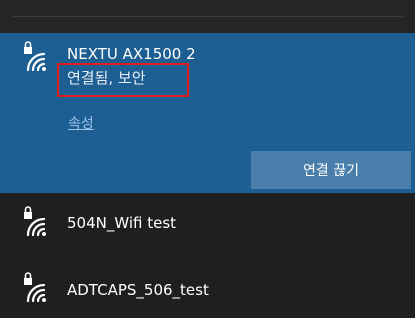 The height and width of the screenshot is (318, 415). Describe the element at coordinates (81, 123) in the screenshot. I see `properties-link: 속성` at that location.